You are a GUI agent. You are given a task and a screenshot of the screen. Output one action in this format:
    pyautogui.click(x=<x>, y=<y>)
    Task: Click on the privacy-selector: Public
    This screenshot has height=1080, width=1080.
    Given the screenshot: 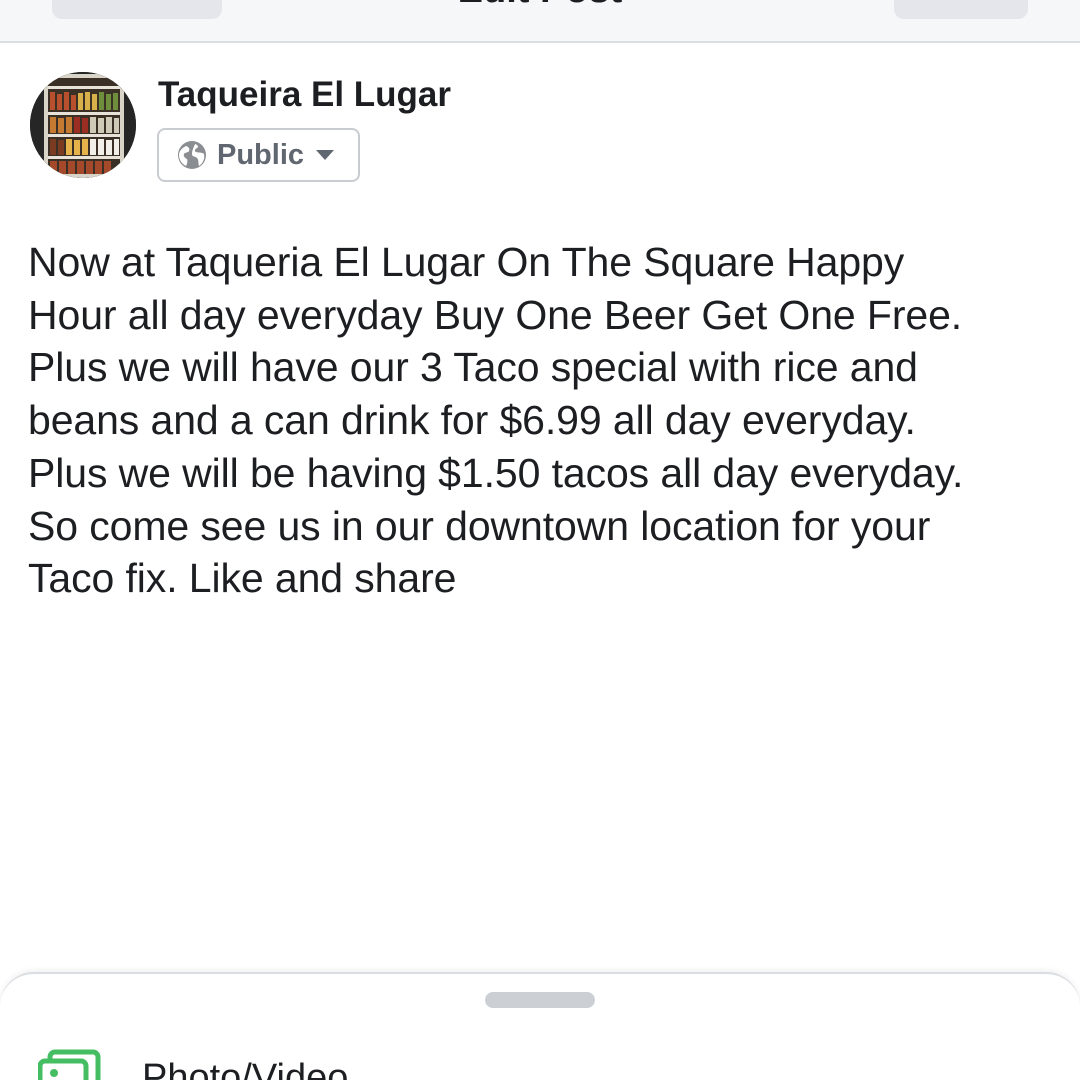 What is the action you would take?
    pyautogui.click(x=258, y=155)
    